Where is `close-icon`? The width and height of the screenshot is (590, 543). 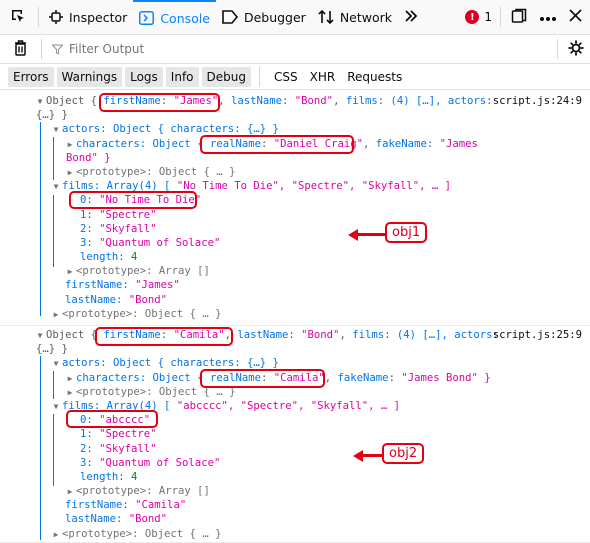 close-icon is located at coordinates (575, 17).